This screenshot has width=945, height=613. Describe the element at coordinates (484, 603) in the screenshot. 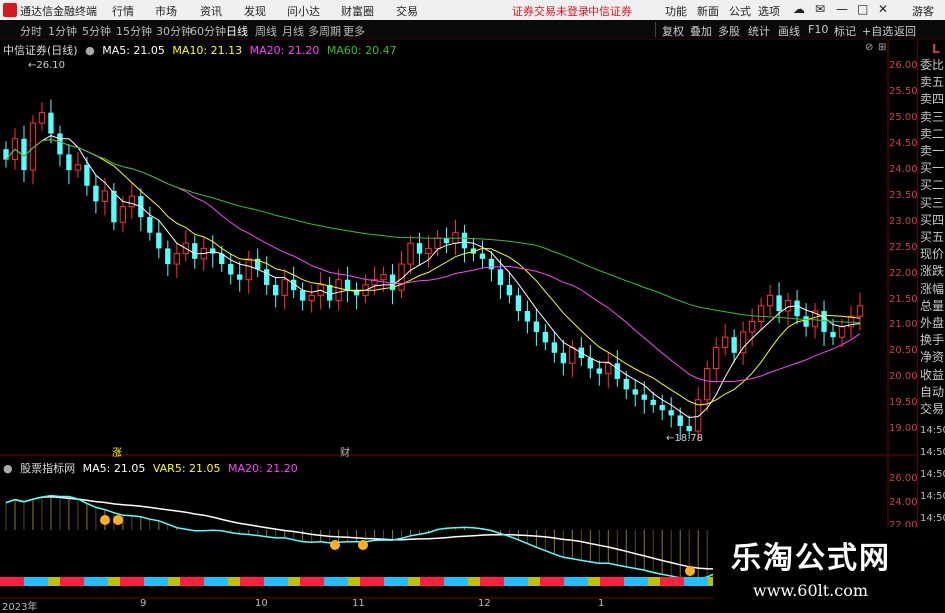

I see `date-tick: 12` at that location.